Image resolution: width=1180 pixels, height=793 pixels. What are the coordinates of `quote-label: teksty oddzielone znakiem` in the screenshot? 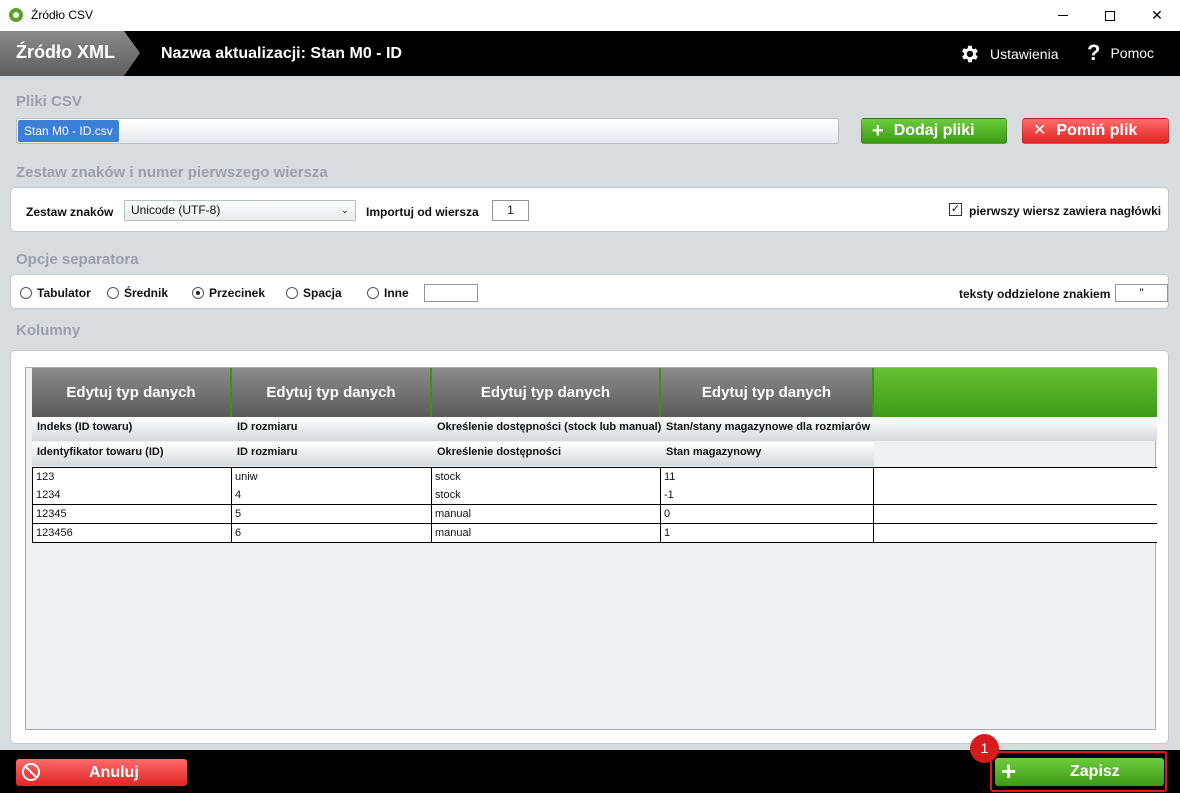 It's located at (1035, 294).